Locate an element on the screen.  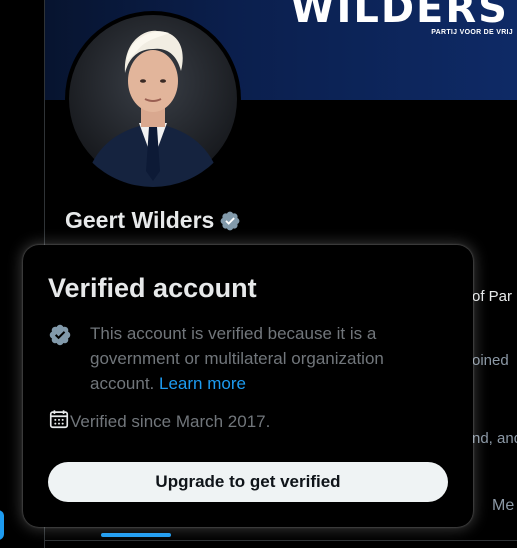
profile-name: Geert Wilders is located at coordinates (153, 220).